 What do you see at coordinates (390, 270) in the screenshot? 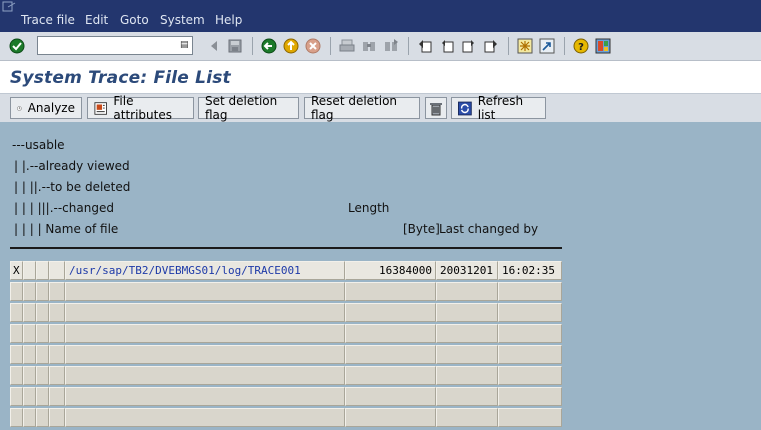
I see `length-cell: 16384000` at bounding box center [390, 270].